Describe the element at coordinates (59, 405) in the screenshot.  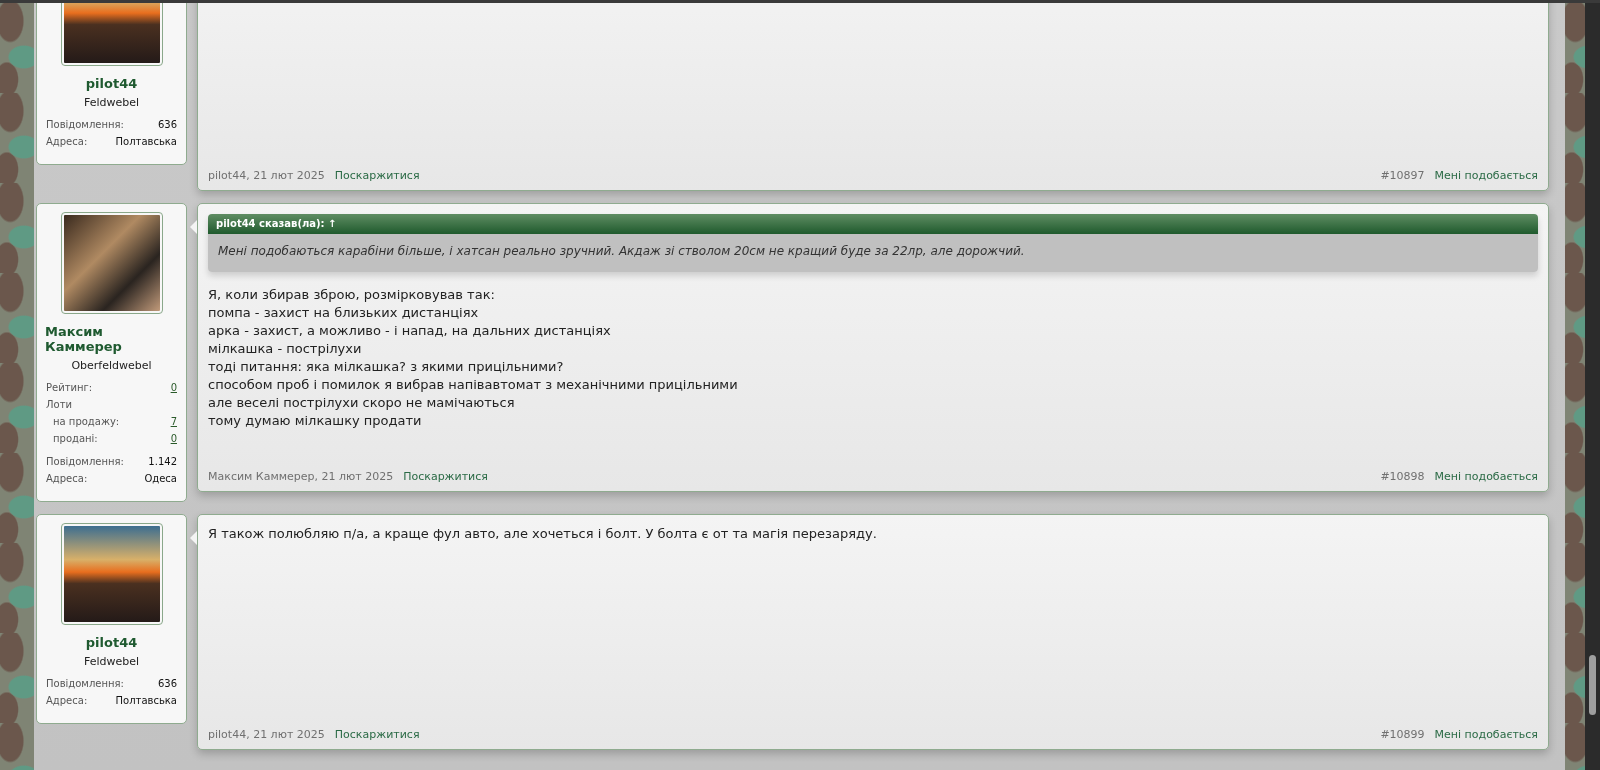
I see `field-group-label: Лоти` at that location.